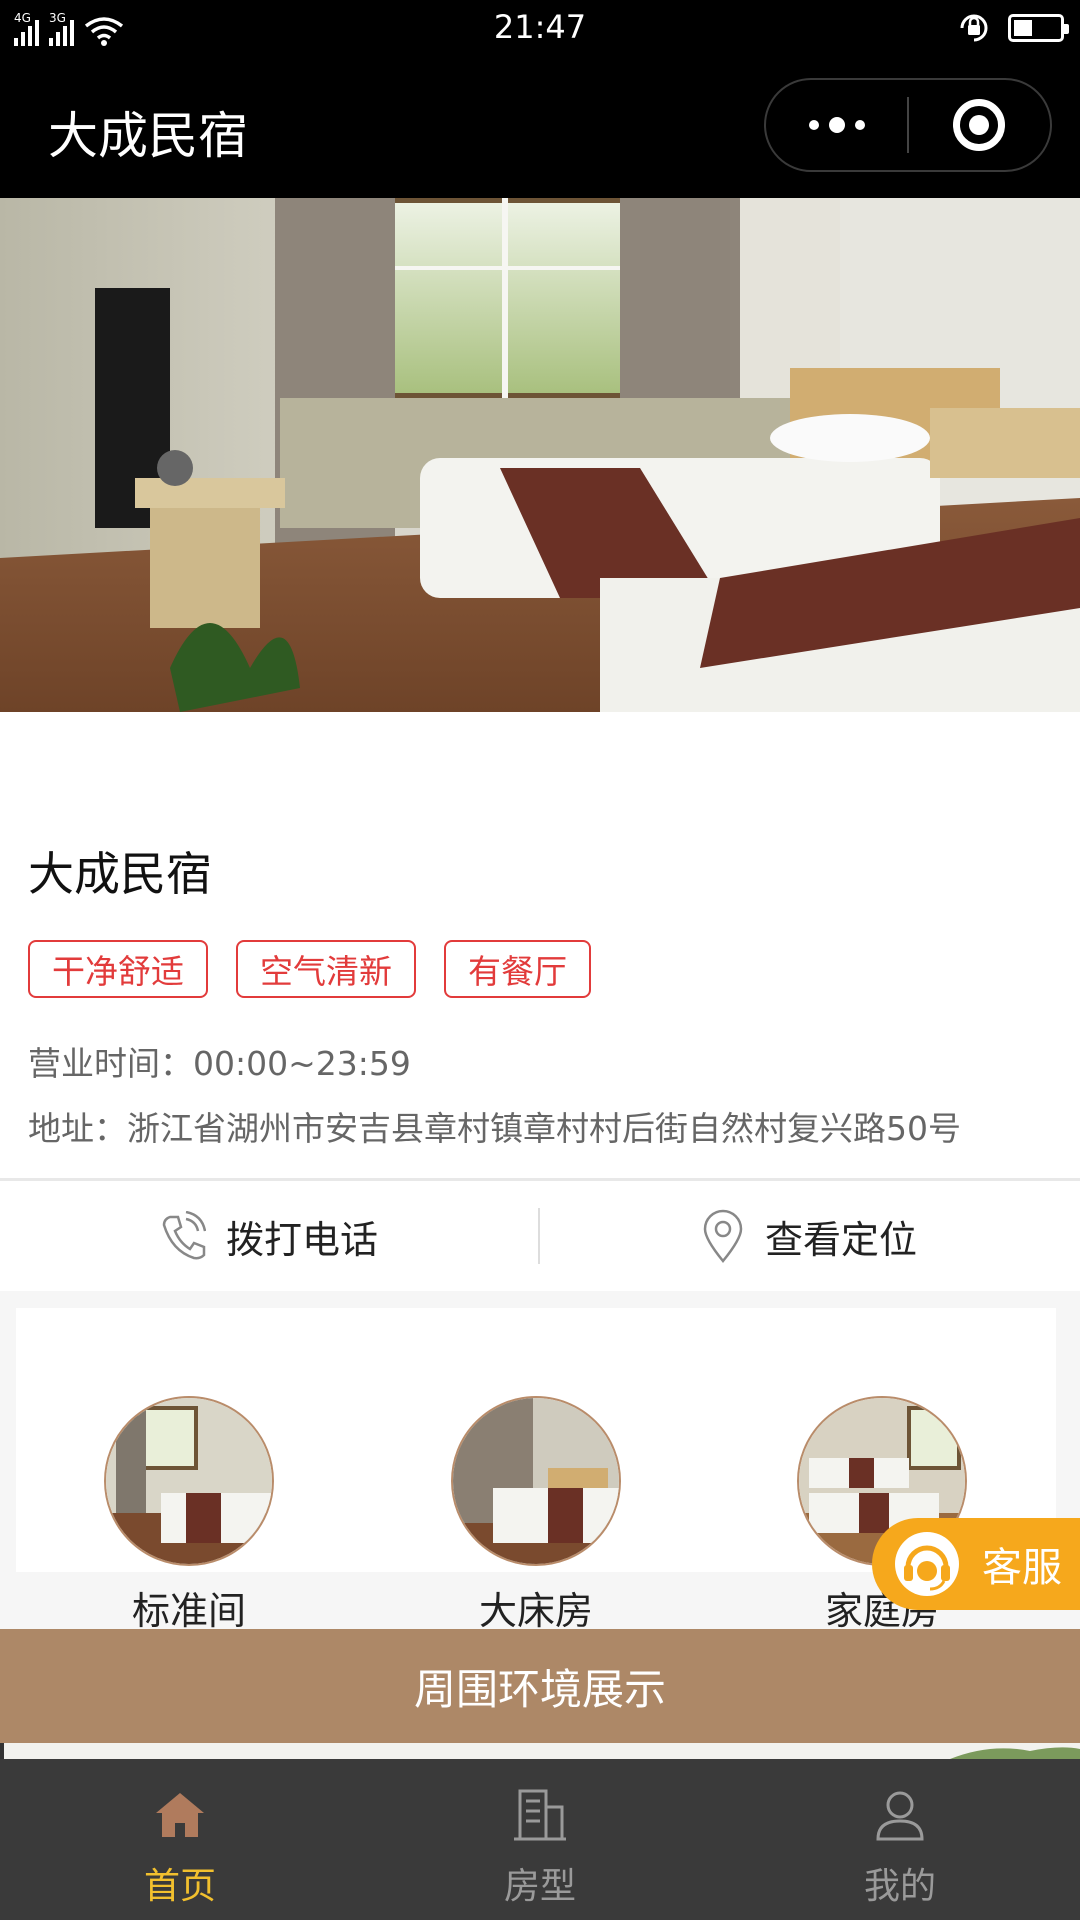 The height and width of the screenshot is (1920, 1080). I want to click on customer-service-label: 客服, so click(1022, 1568).